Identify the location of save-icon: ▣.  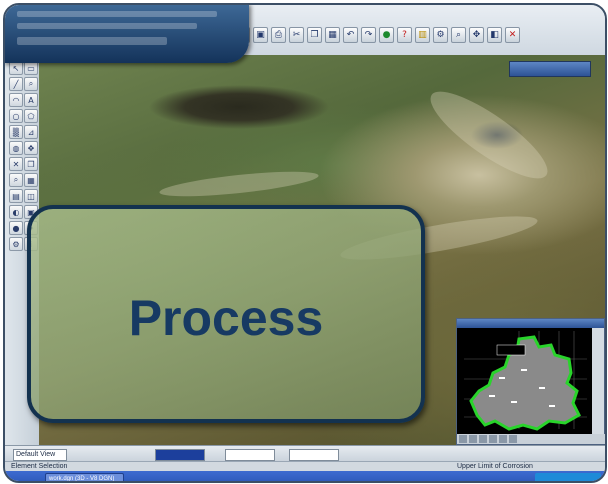
(260, 35).